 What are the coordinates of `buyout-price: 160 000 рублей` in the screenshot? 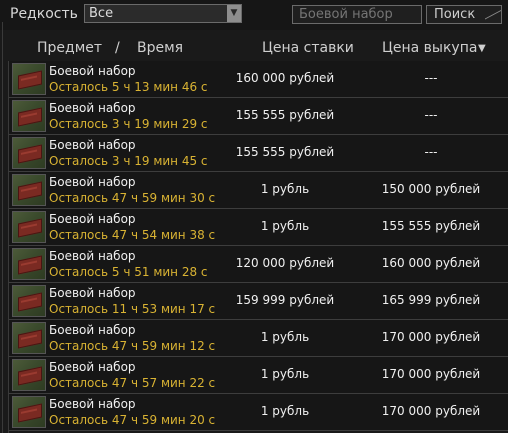 It's located at (431, 263).